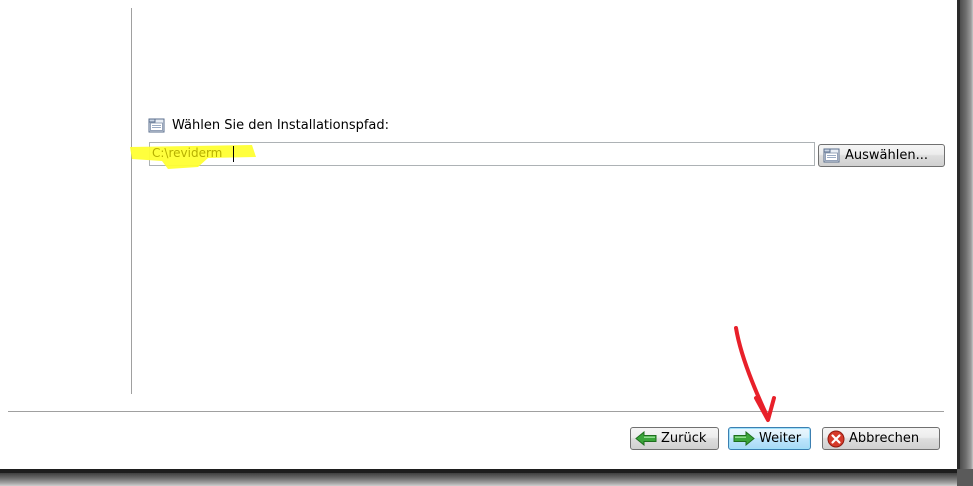  Describe the element at coordinates (965, 477) in the screenshot. I see `window-frame-corner` at that location.